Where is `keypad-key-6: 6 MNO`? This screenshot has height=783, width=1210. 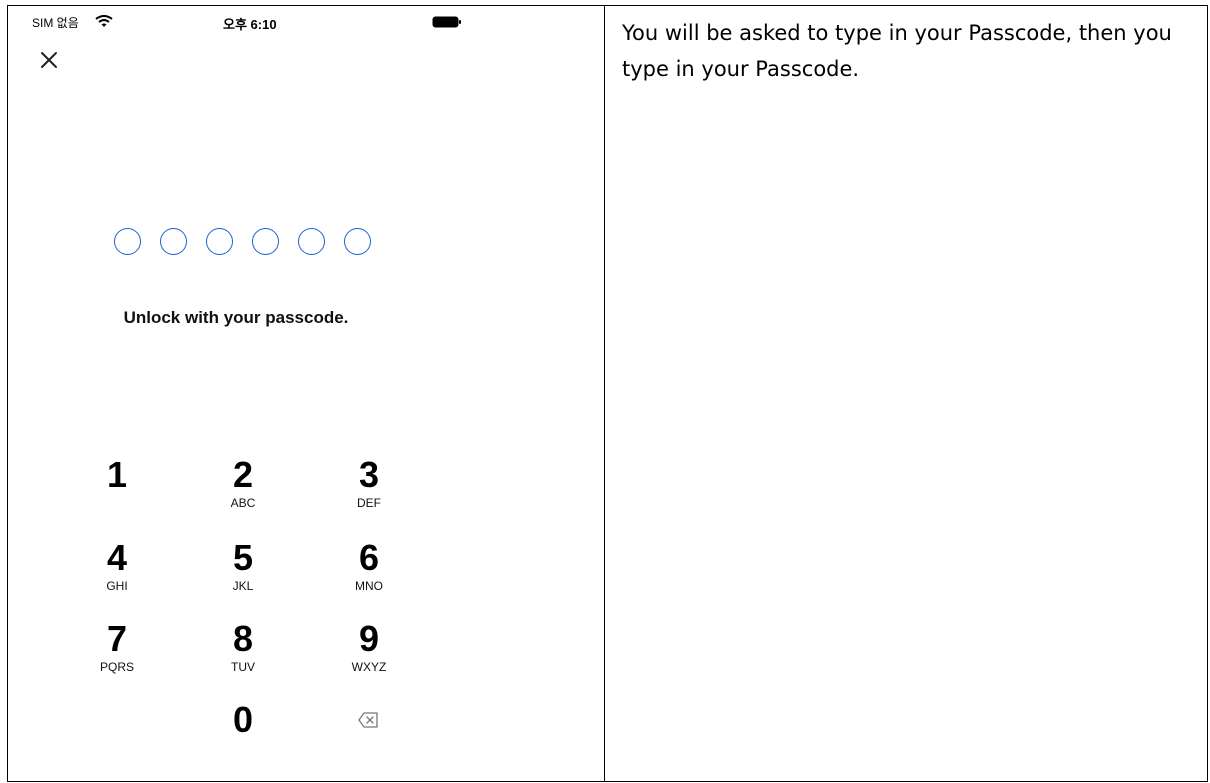
keypad-key-6: 6 MNO is located at coordinates (369, 570).